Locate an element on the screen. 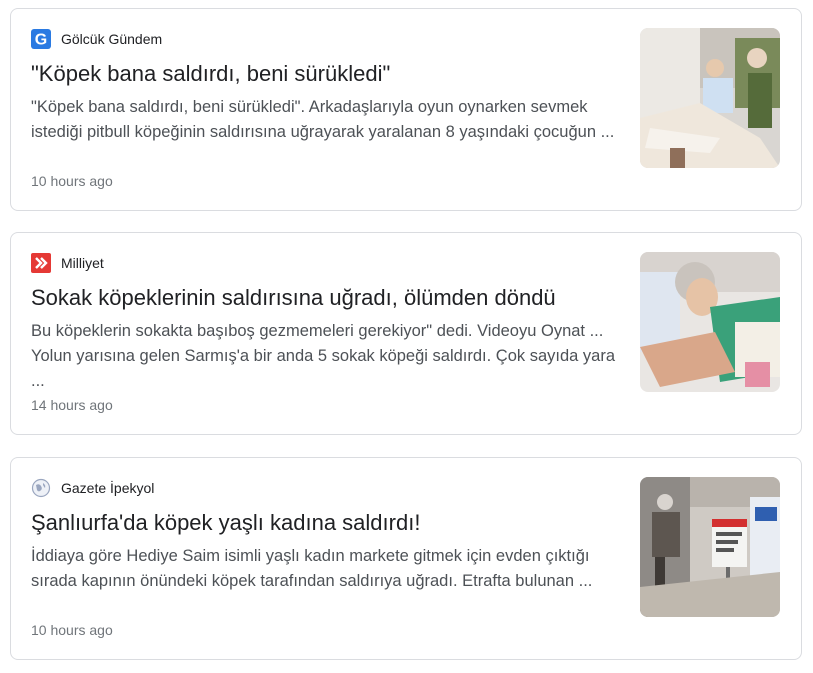  source-name: Milliyet is located at coordinates (82, 263).